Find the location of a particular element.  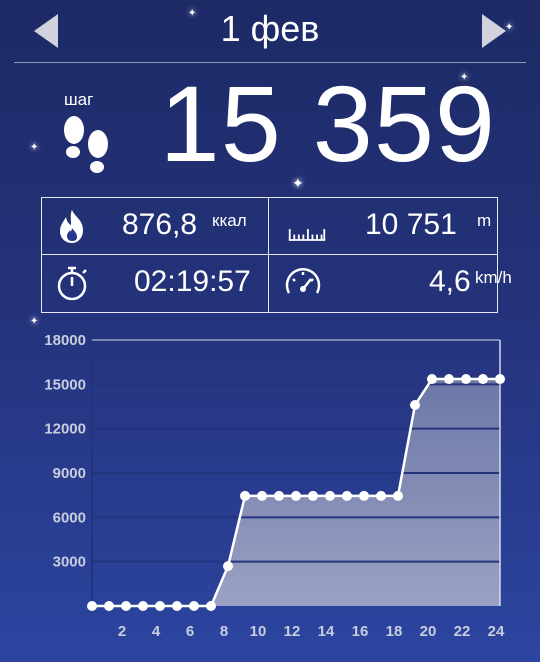

flame-icon is located at coordinates (71, 226).